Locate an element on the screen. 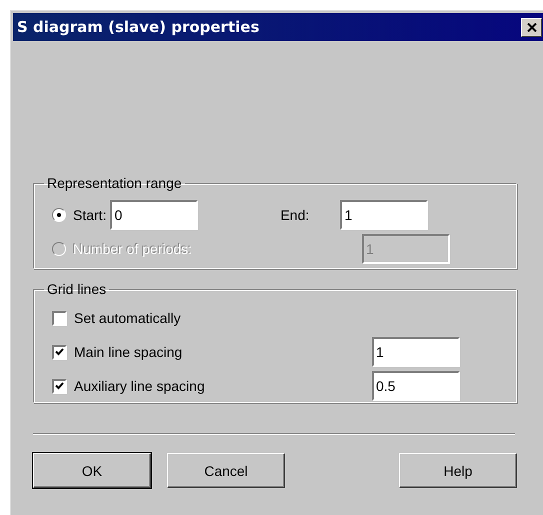 The image size is (543, 515). close-icon is located at coordinates (531, 27).